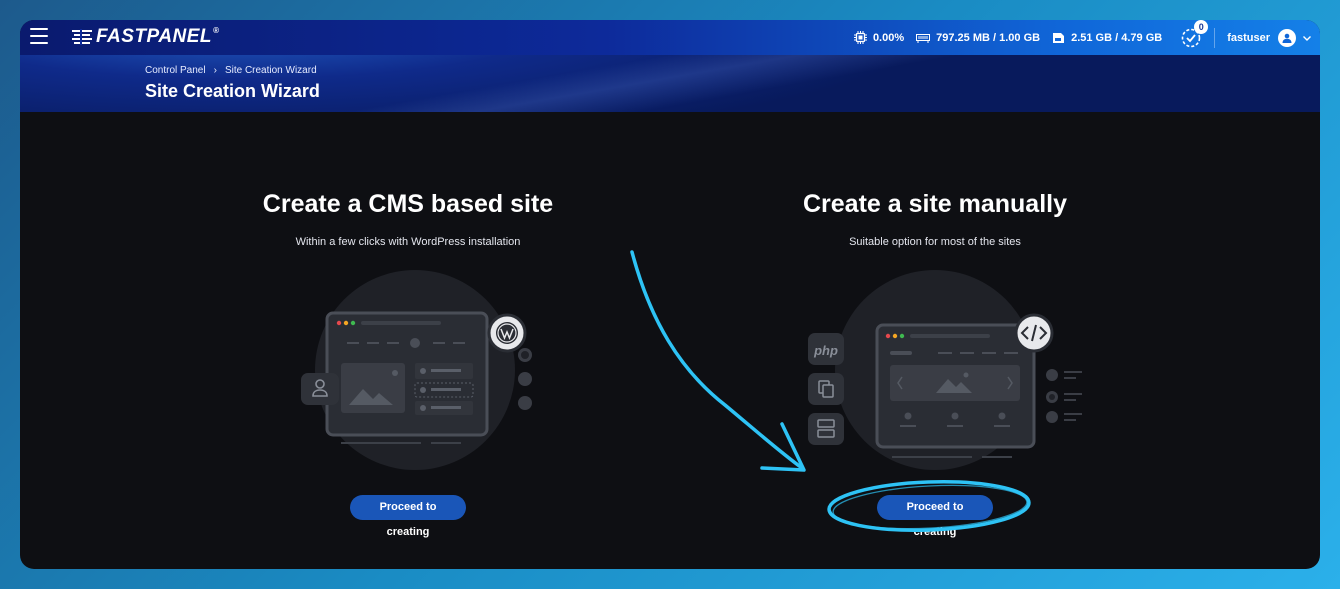 The width and height of the screenshot is (1340, 589). I want to click on page-title: Site Creation Wizard, so click(232, 91).